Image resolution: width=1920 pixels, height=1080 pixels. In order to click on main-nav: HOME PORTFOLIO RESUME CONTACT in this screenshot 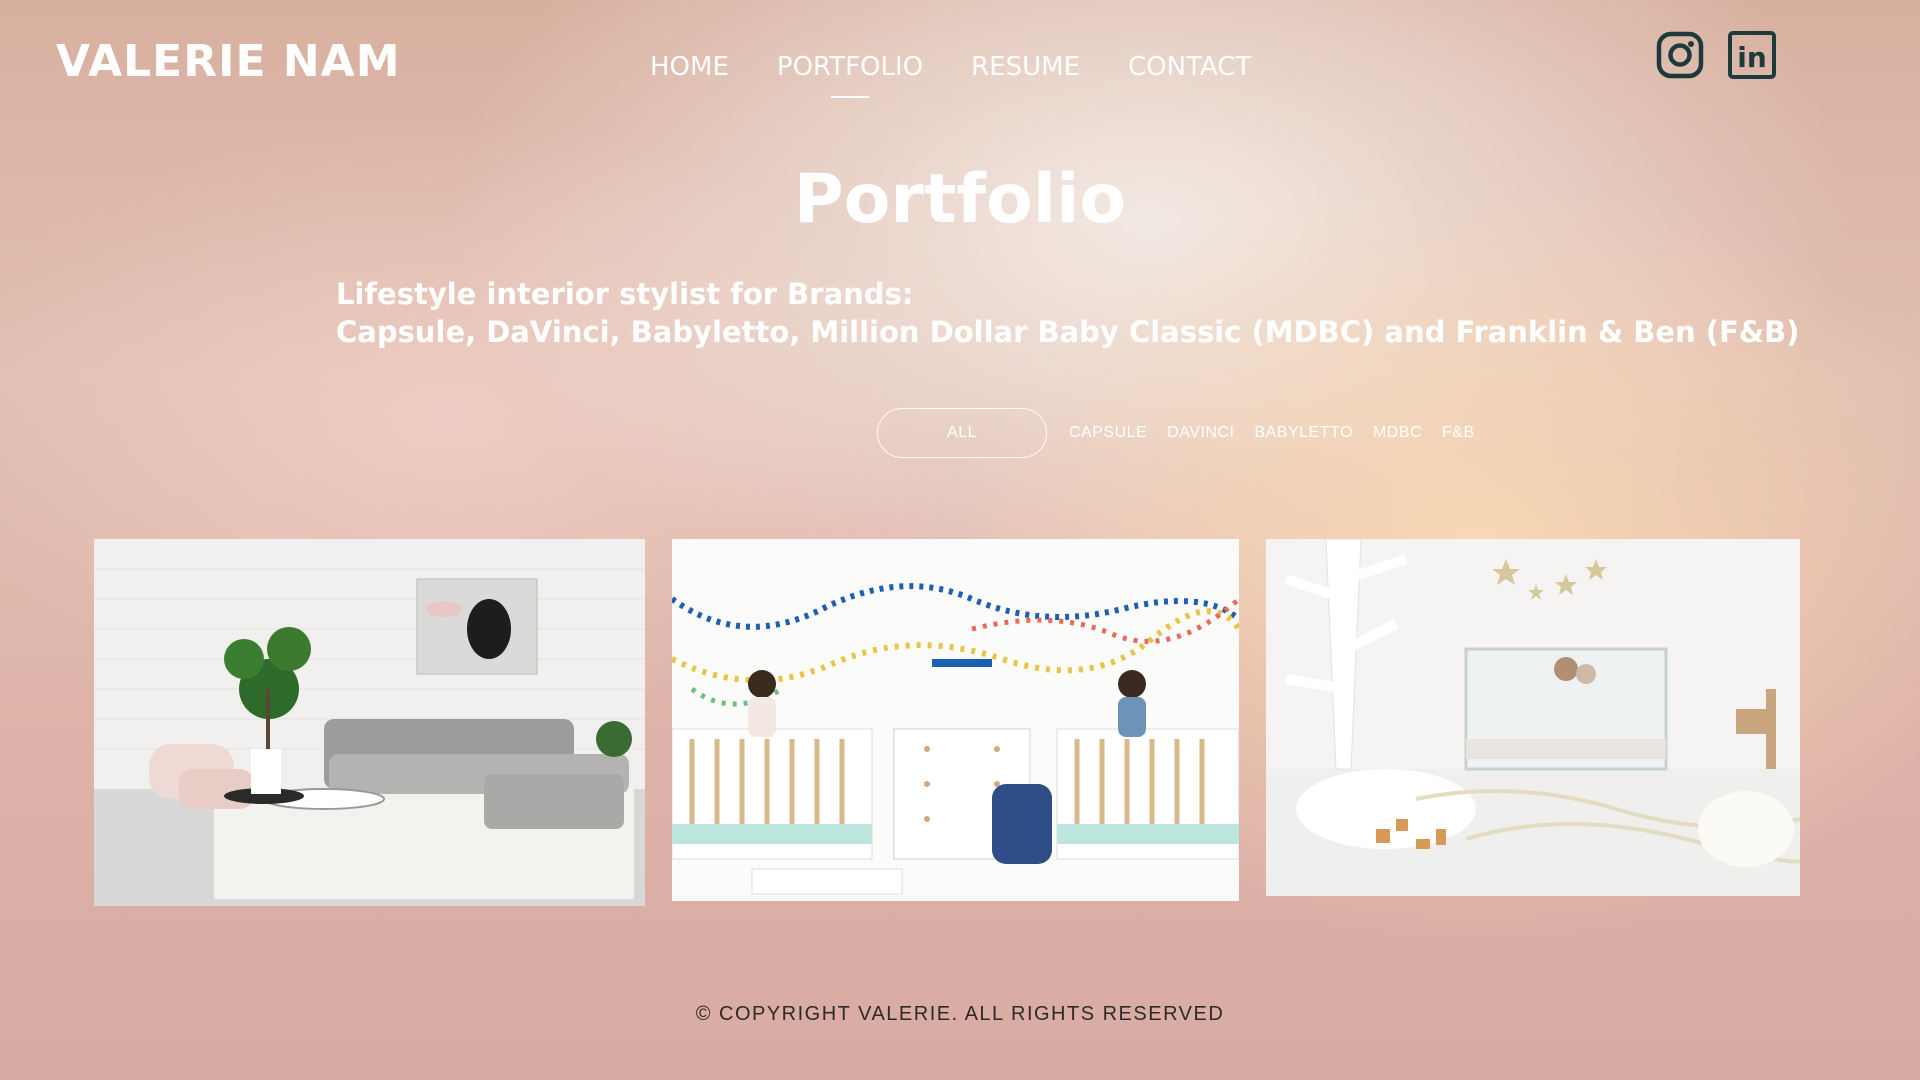, I will do `click(950, 75)`.